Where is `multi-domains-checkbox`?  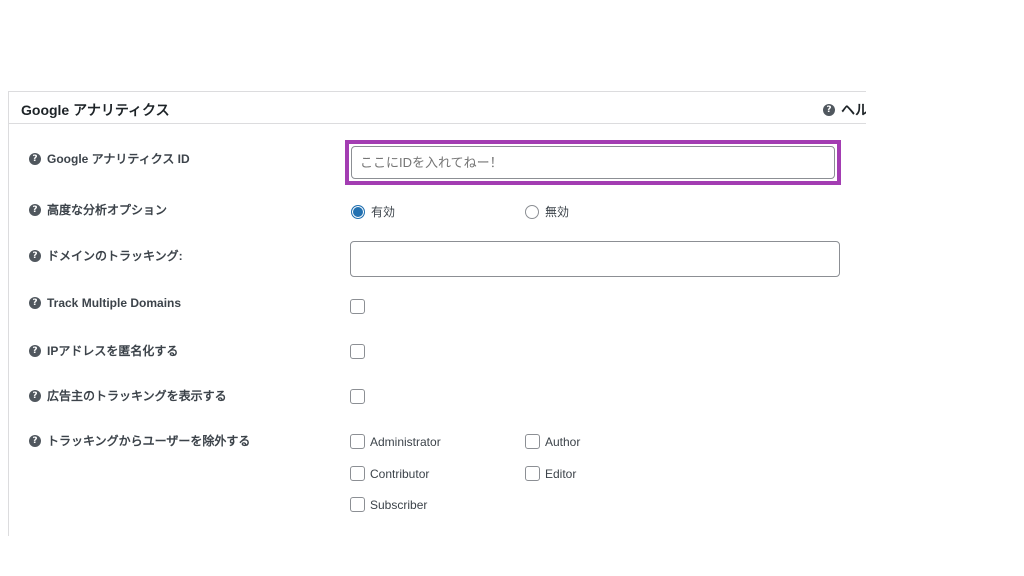
multi-domains-checkbox is located at coordinates (357, 306).